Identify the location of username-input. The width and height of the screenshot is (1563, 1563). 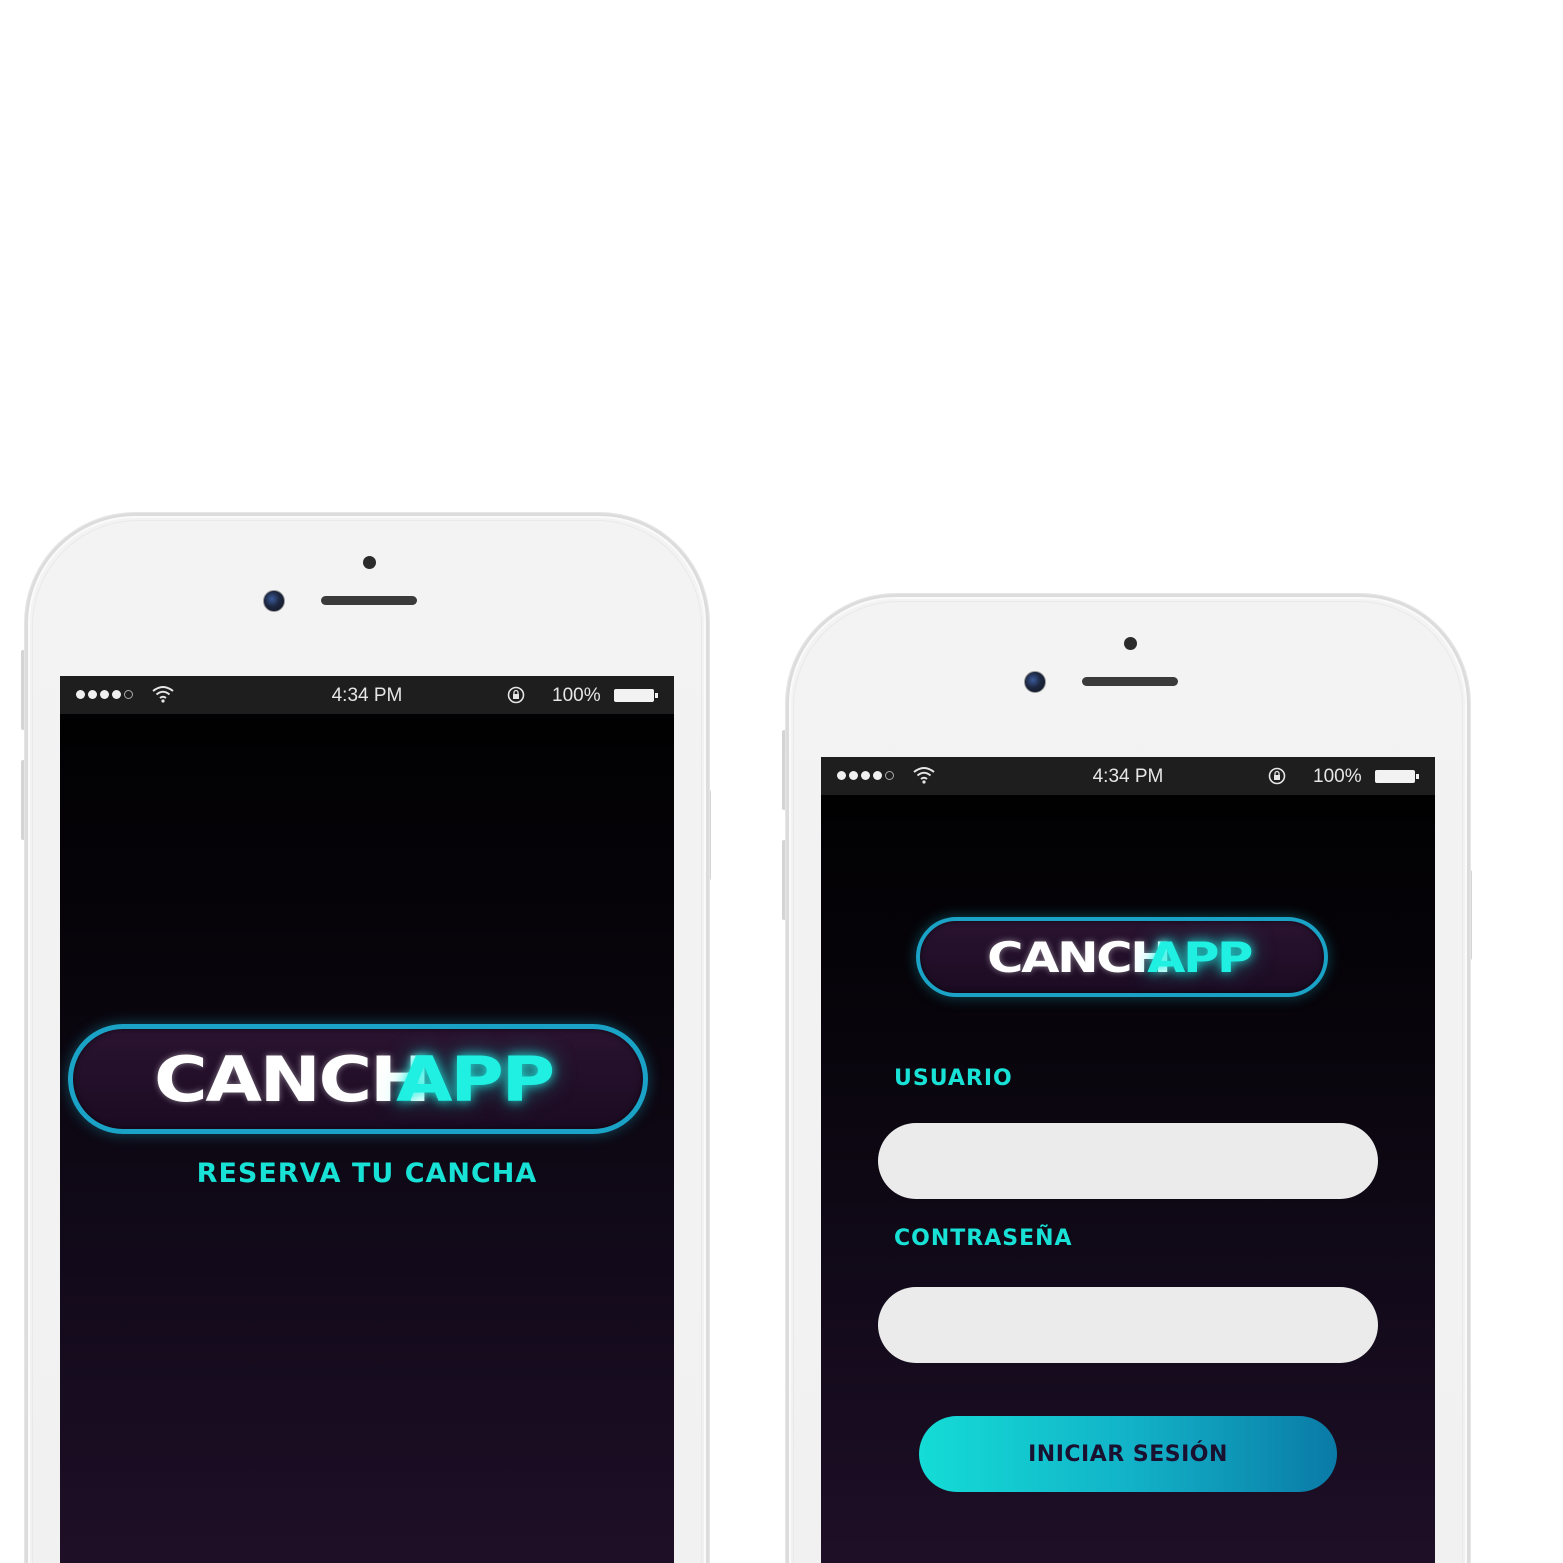
(1128, 1161).